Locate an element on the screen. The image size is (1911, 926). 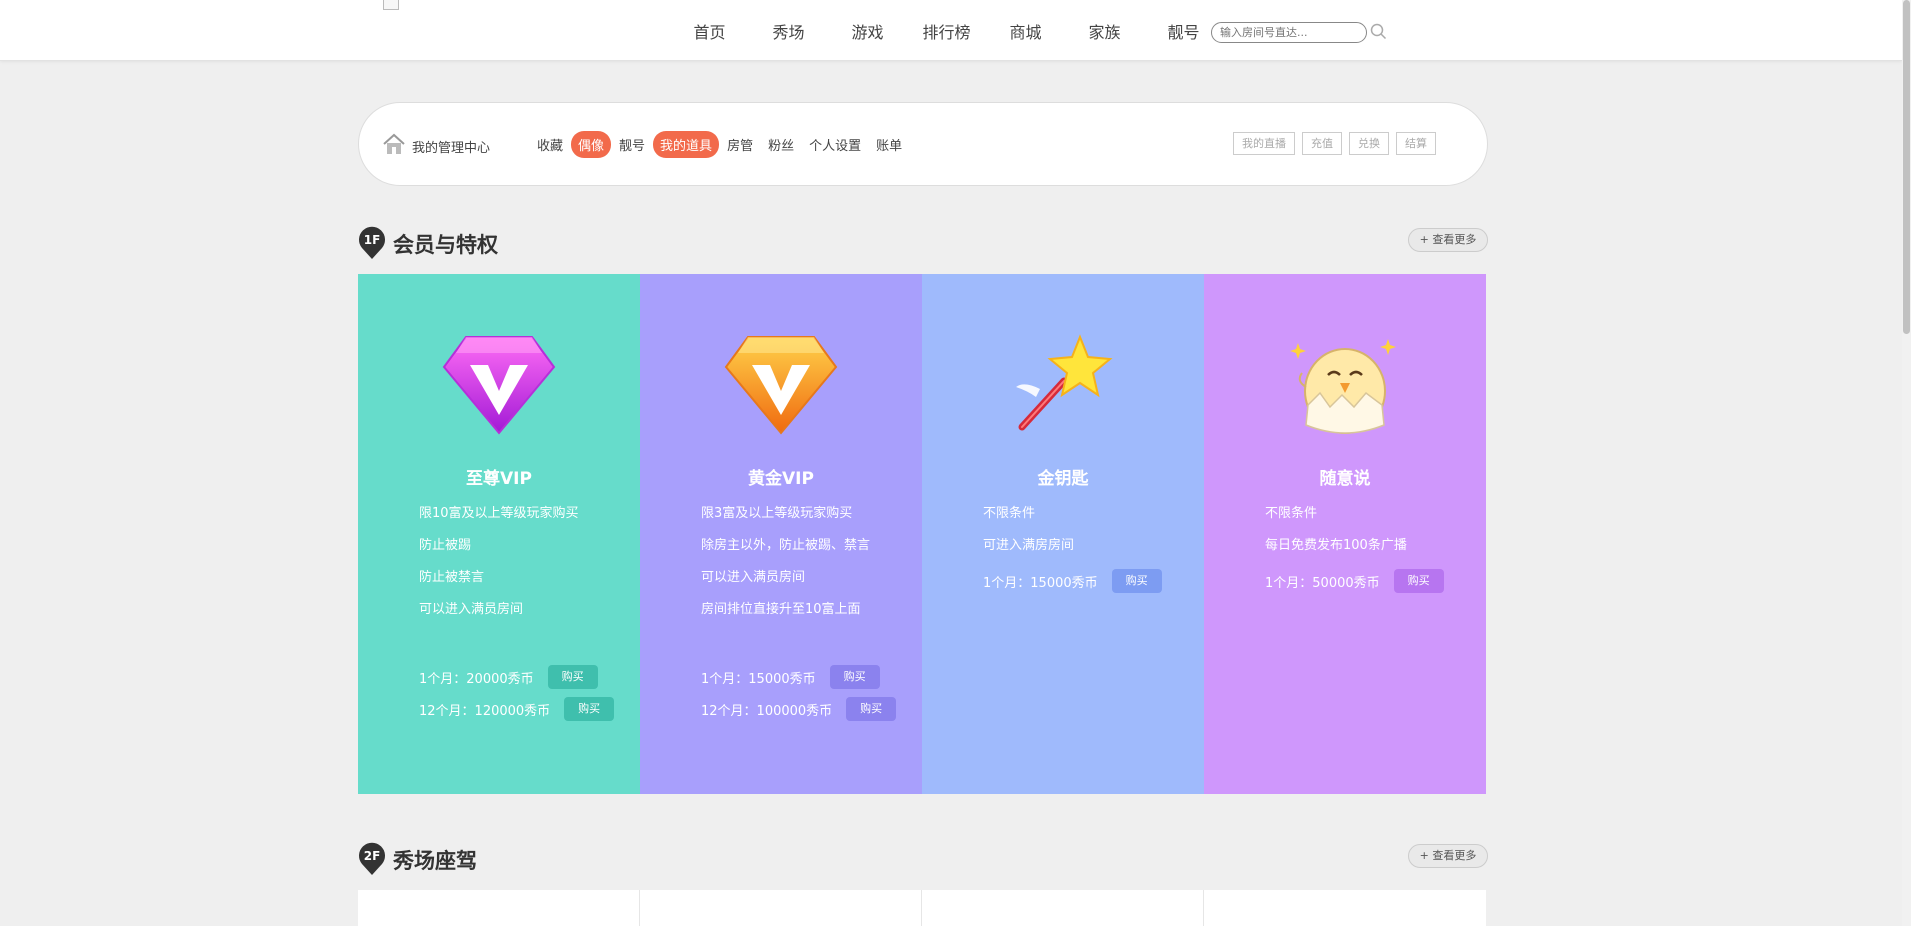
feature-line: 限10富及以上等级玩家购买 is located at coordinates (499, 513).